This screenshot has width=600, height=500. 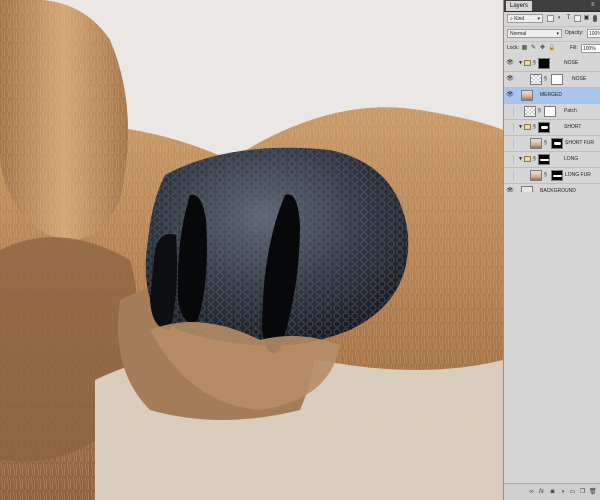 What do you see at coordinates (552, 6) in the screenshot?
I see `panel-tab-bar: Layers ≡` at bounding box center [552, 6].